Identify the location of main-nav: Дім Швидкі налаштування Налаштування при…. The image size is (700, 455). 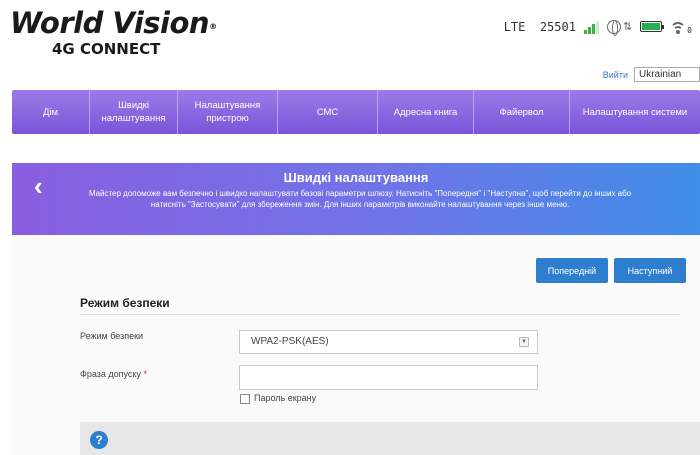
(356, 112).